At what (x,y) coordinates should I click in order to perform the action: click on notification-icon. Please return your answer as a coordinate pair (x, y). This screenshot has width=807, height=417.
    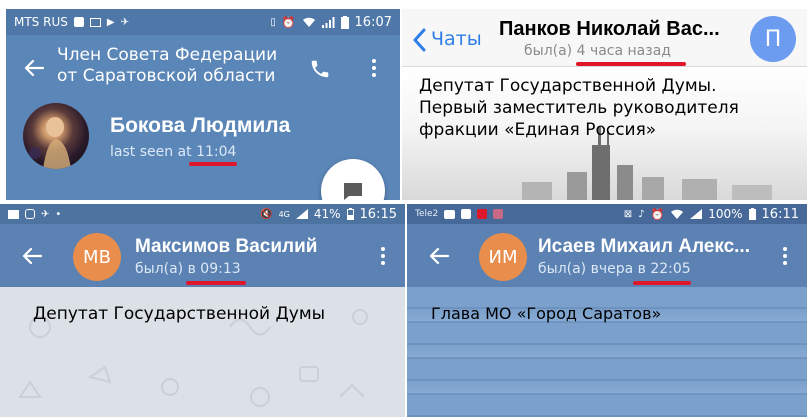
    Looking at the image, I should click on (498, 214).